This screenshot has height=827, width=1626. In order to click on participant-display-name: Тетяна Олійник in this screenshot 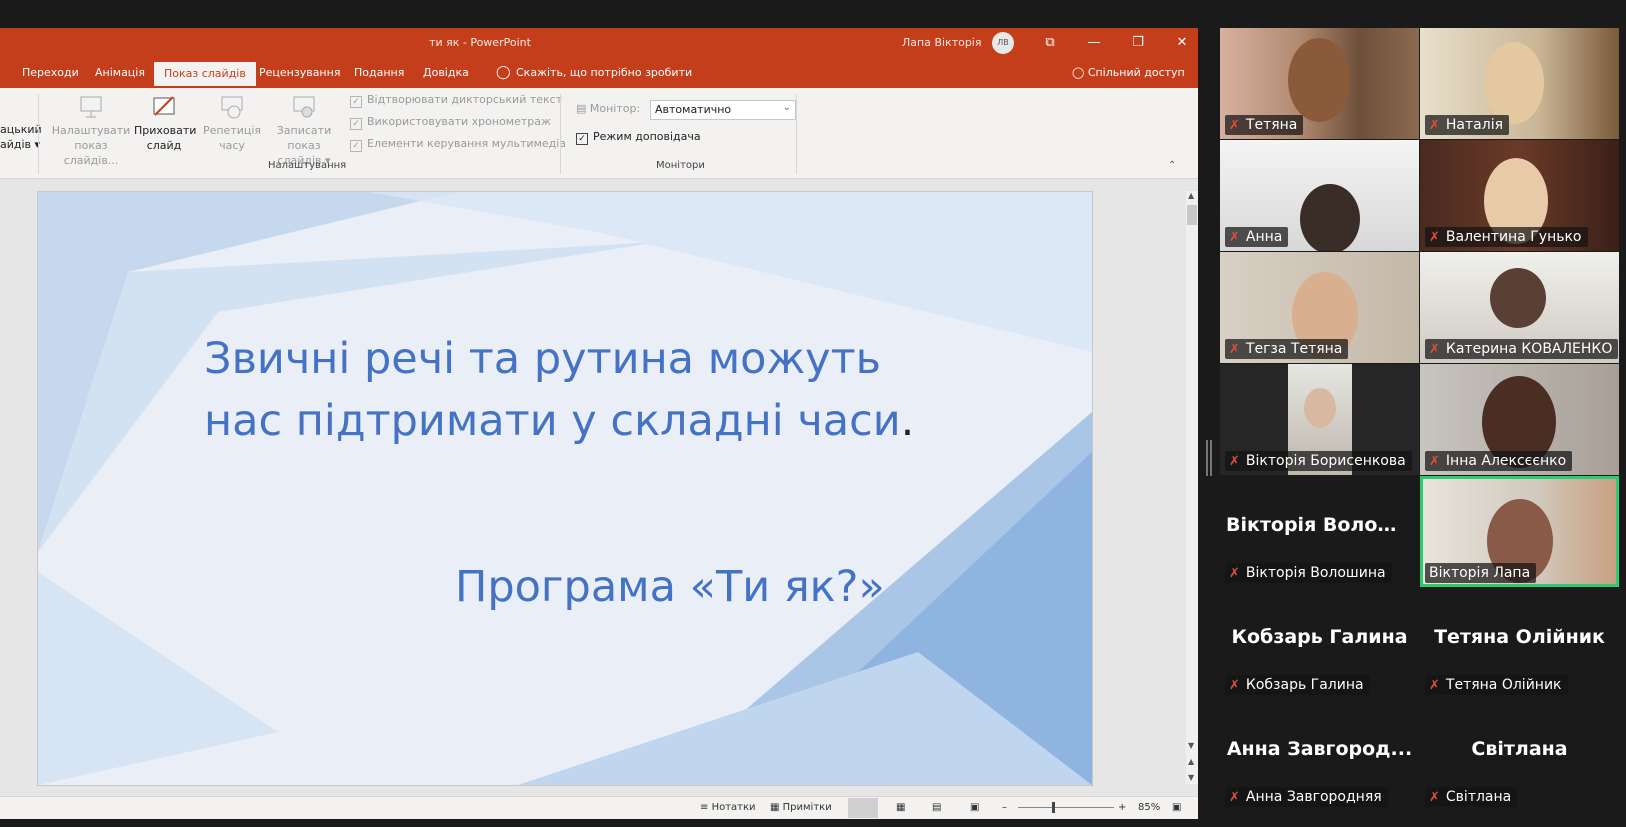, I will do `click(1519, 637)`.